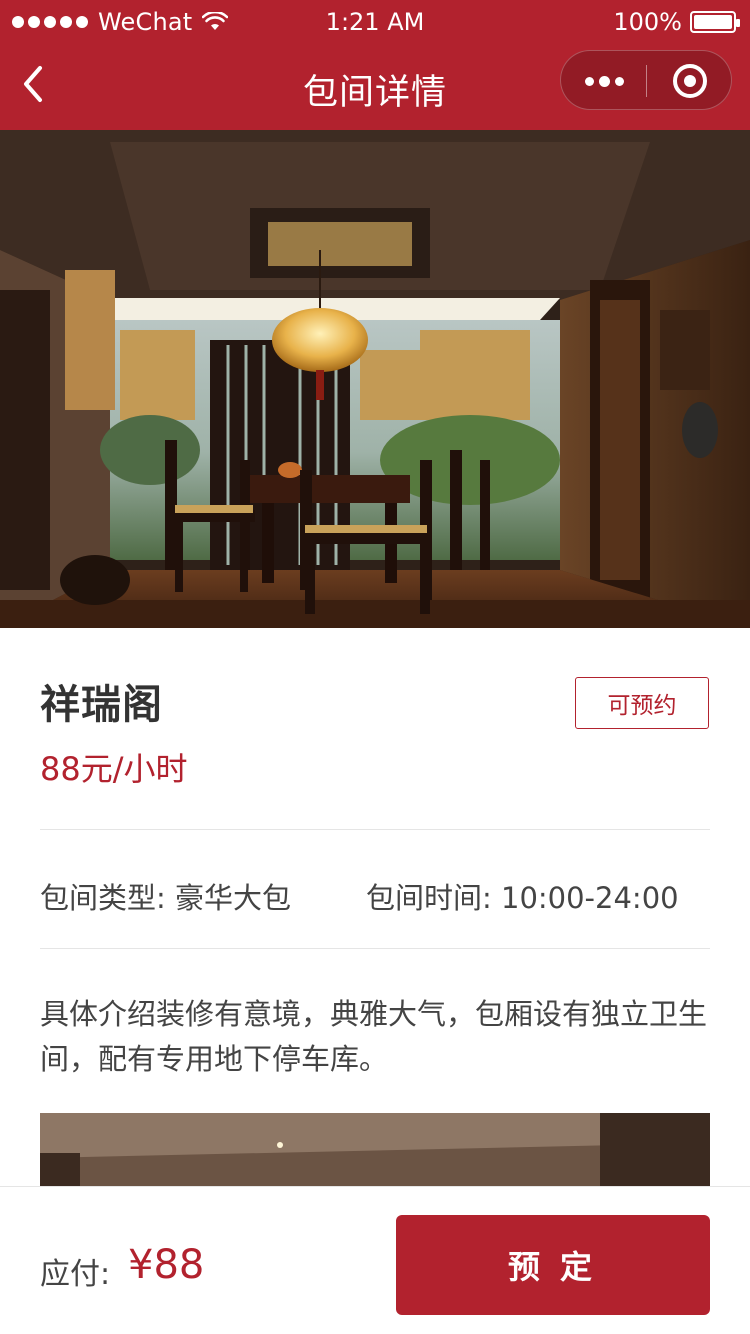  Describe the element at coordinates (715, 22) in the screenshot. I see `battery-icon` at that location.